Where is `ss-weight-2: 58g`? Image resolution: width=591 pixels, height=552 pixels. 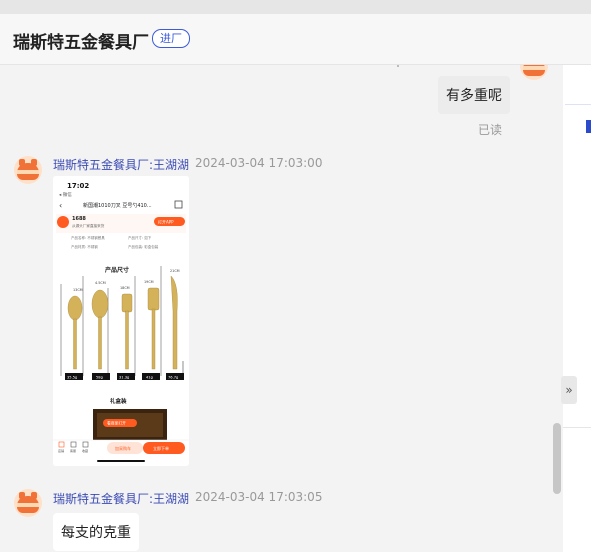 ss-weight-2: 58g is located at coordinates (99, 378).